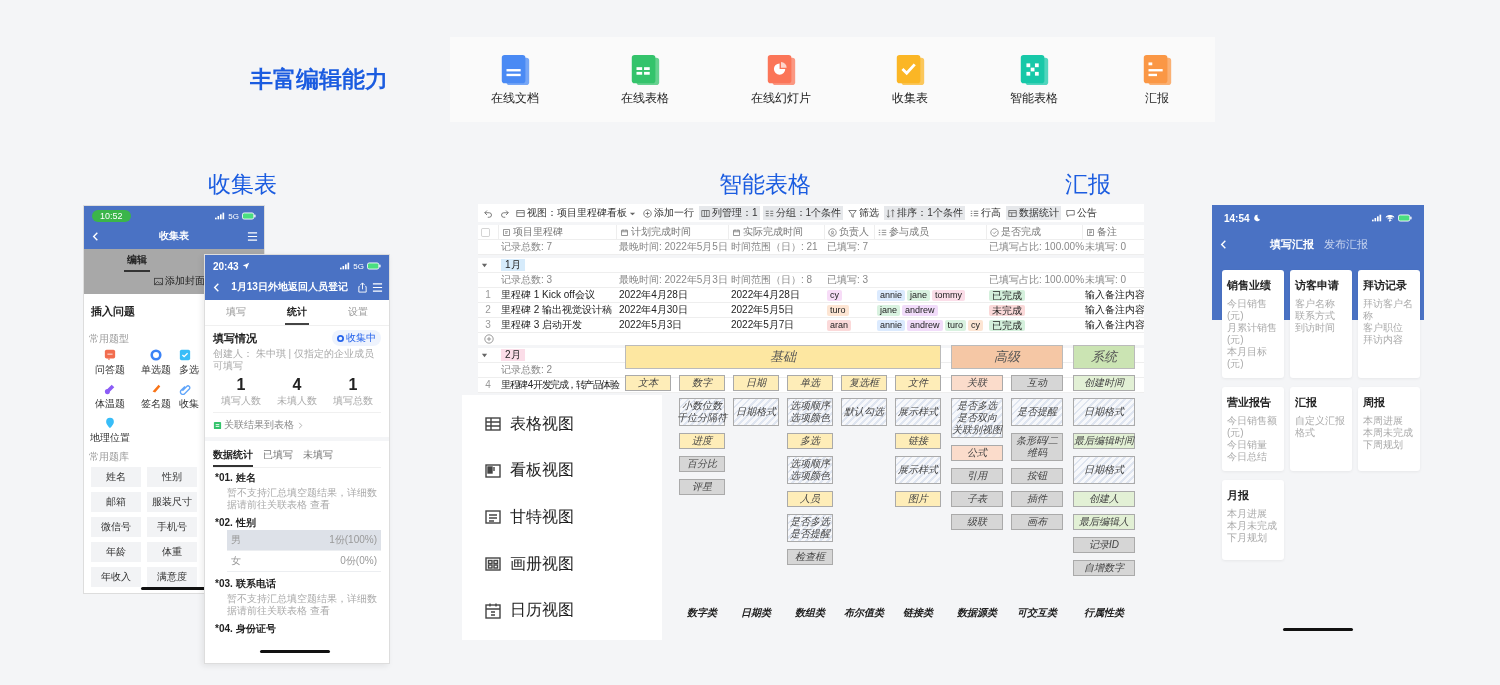 This screenshot has height=685, width=1500. What do you see at coordinates (340, 338) in the screenshot?
I see `status-dot-icon` at bounding box center [340, 338].